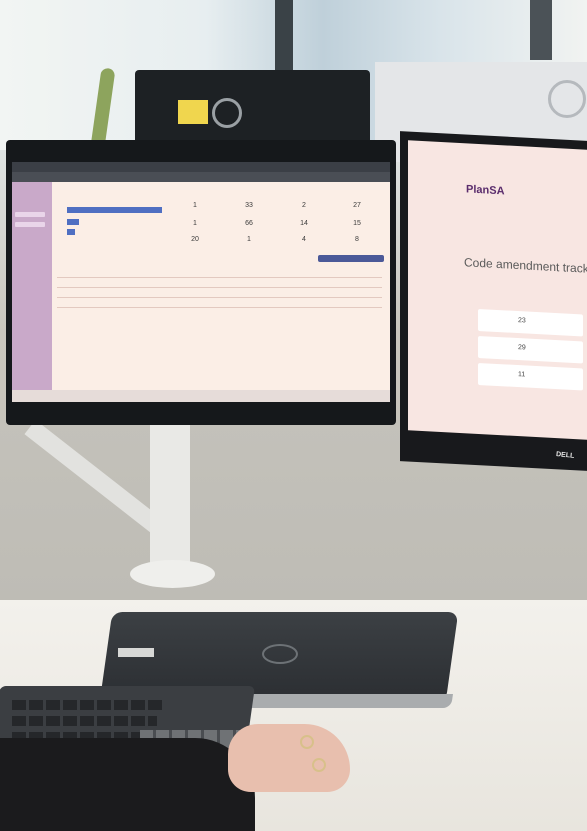 This screenshot has height=831, width=587. Describe the element at coordinates (249, 223) in the screenshot. I see `kpi-value: 66` at that location.